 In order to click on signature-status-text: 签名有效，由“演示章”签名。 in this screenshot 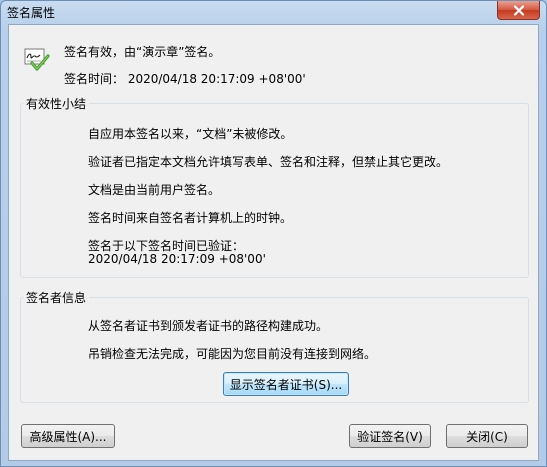, I will do `click(142, 52)`.